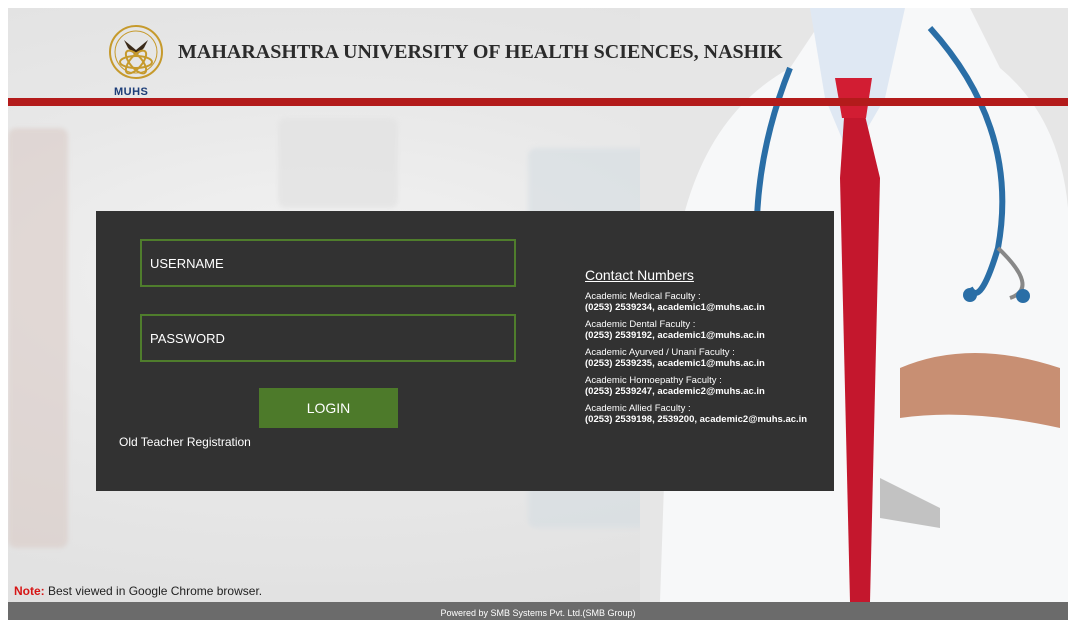 This screenshot has height=624, width=1072. What do you see at coordinates (153, 591) in the screenshot?
I see `note-text: Best viewed in Google Chrome browser.` at bounding box center [153, 591].